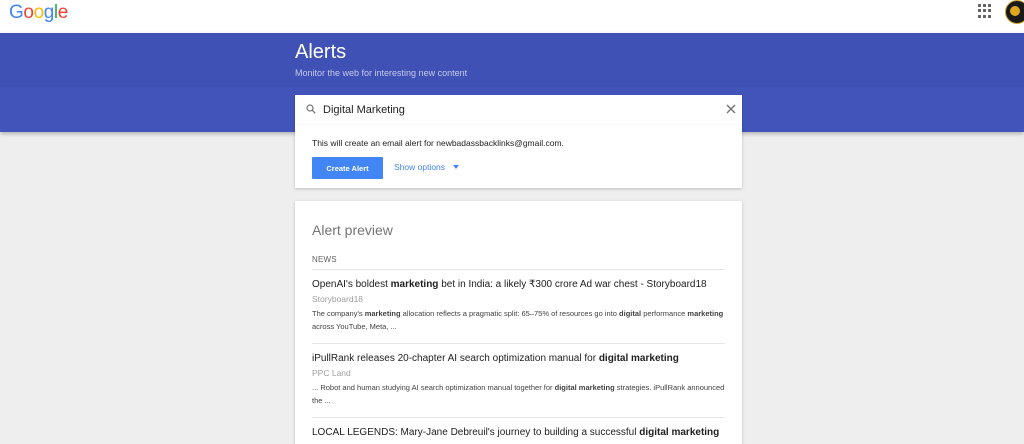  Describe the element at coordinates (331, 373) in the screenshot. I see `news-item-source: PPC Land` at that location.